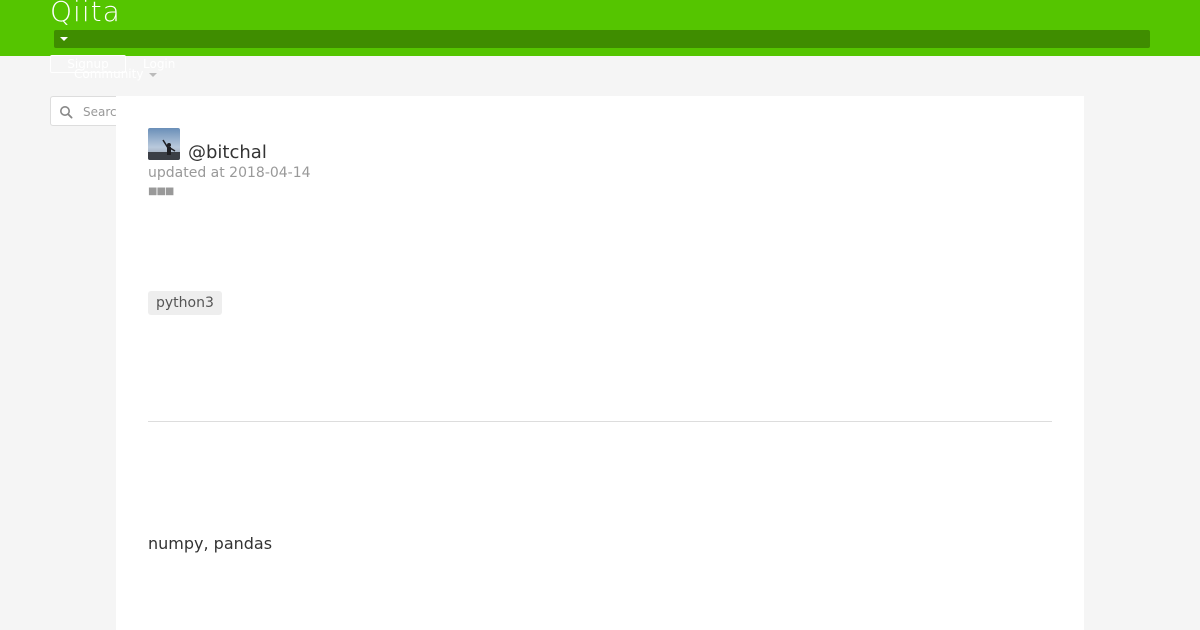  I want to click on avatar-image, so click(164, 144).